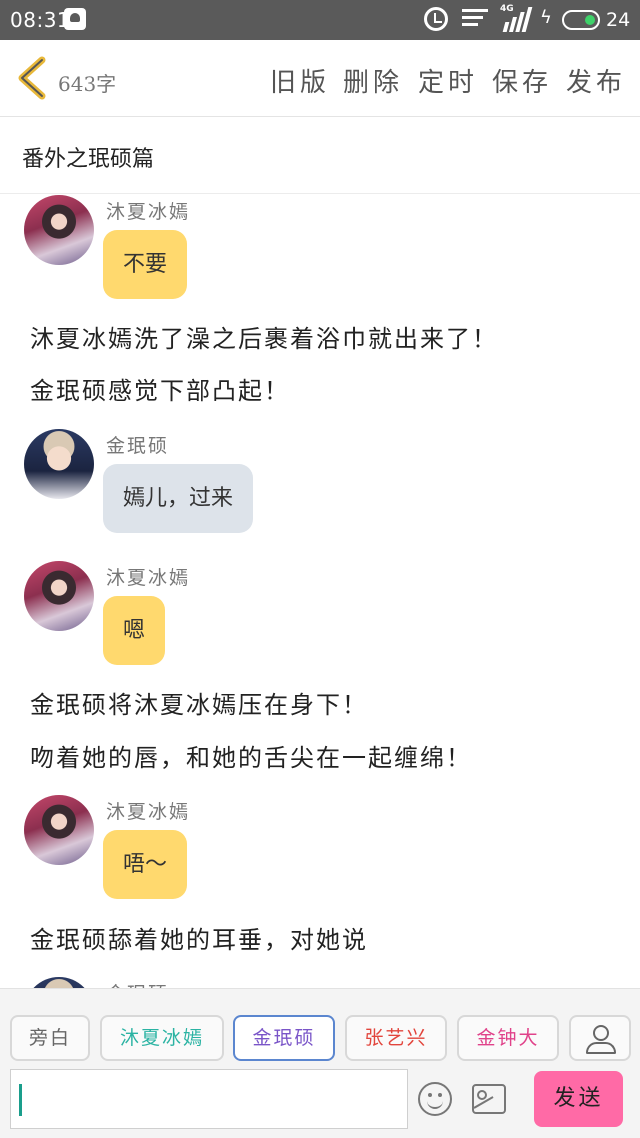 The height and width of the screenshot is (1138, 640). I want to click on wifi-icon, so click(475, 20).